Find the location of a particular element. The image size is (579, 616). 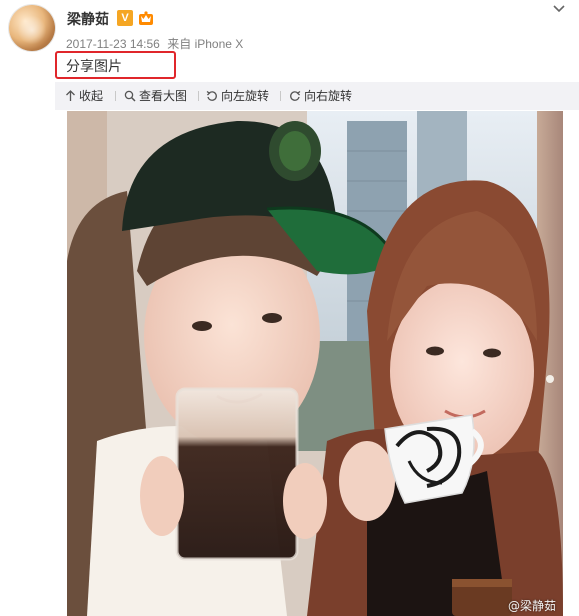

view-large-image-button: 查看大图 is located at coordinates (155, 96).